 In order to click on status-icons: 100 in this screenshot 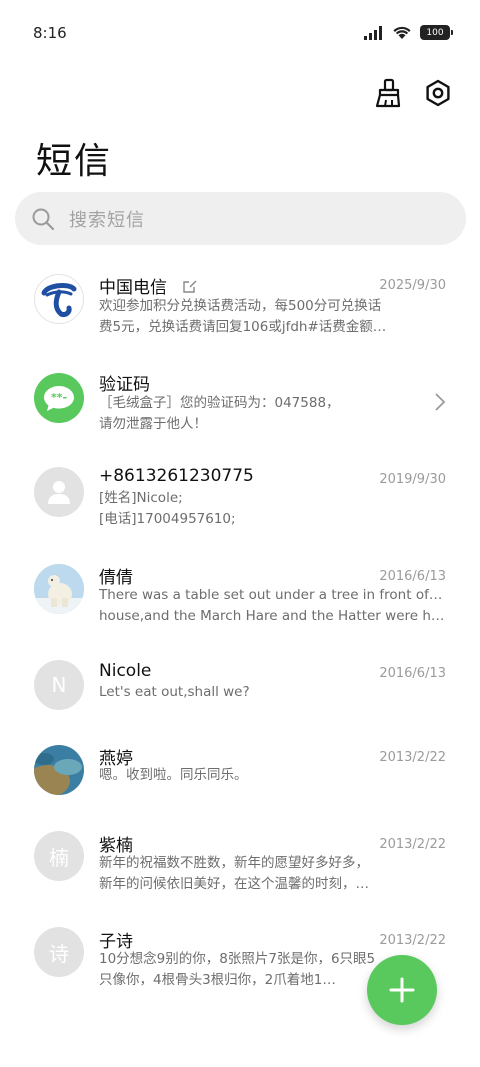, I will do `click(408, 32)`.